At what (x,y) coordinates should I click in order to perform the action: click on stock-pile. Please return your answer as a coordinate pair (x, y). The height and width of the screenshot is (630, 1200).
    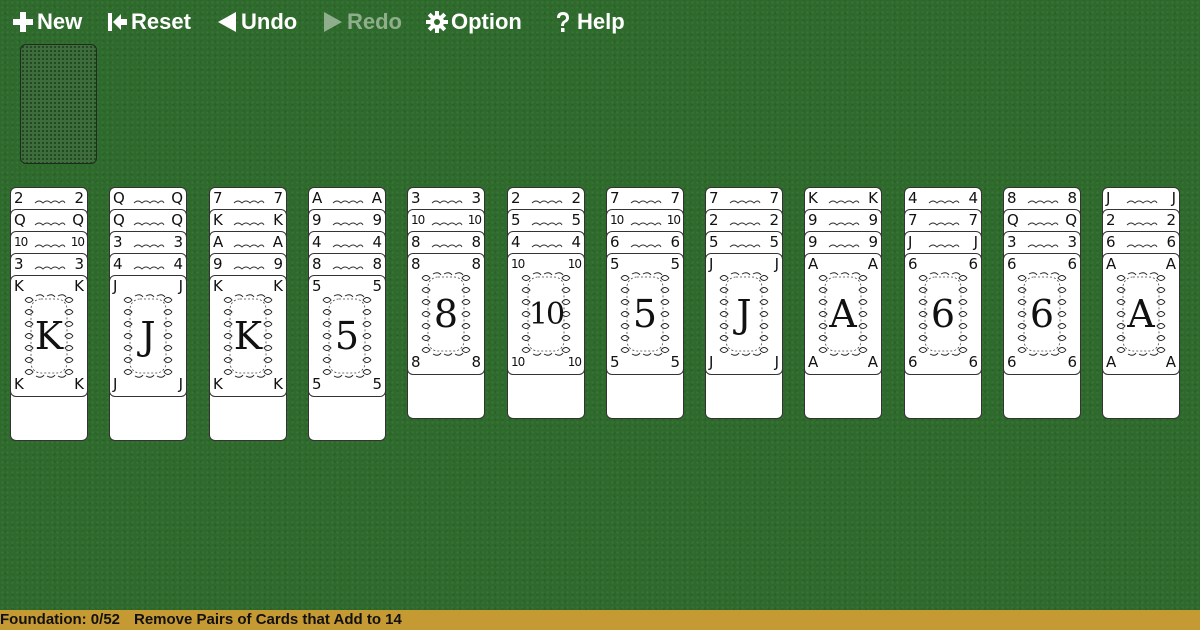
    Looking at the image, I should click on (58, 104).